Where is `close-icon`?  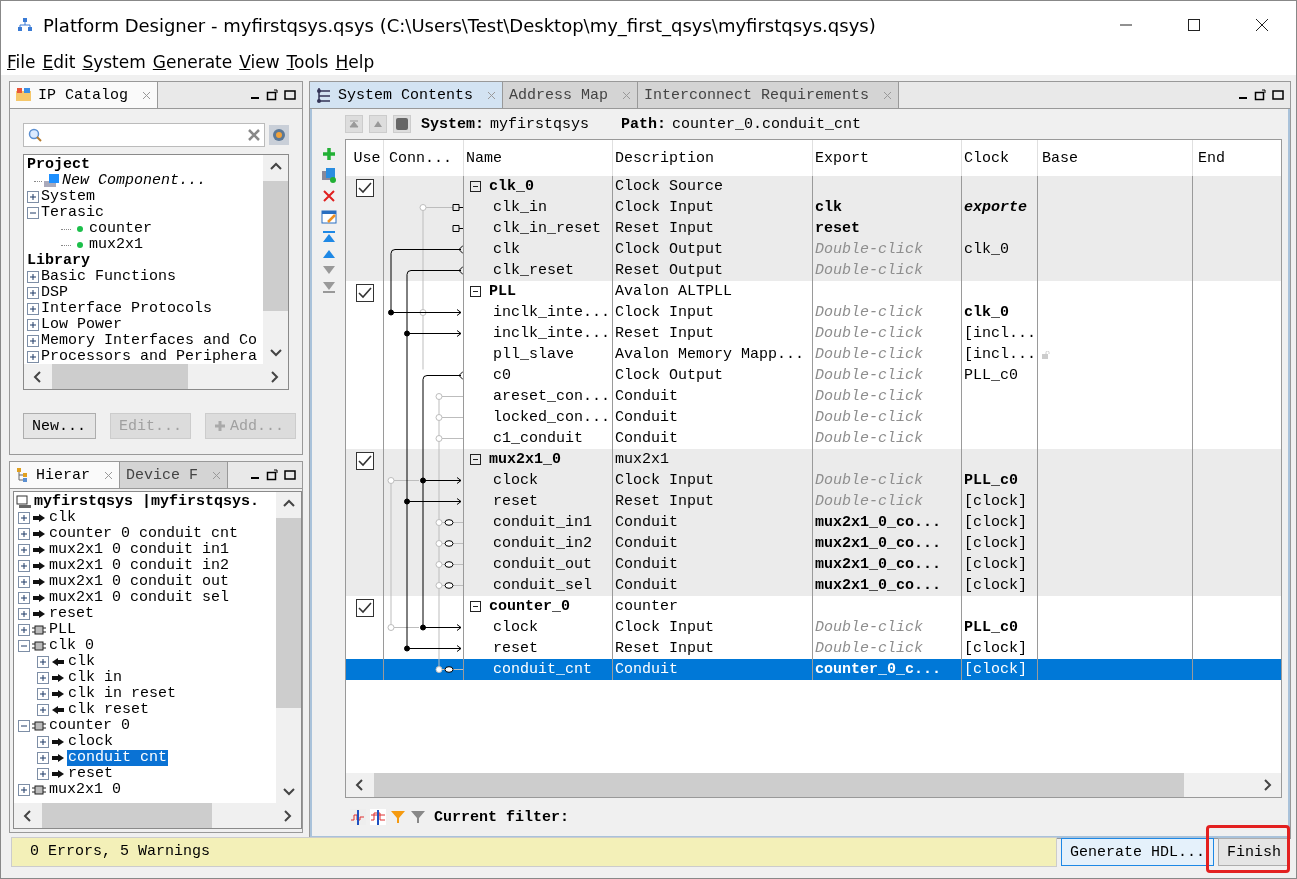 close-icon is located at coordinates (146, 95).